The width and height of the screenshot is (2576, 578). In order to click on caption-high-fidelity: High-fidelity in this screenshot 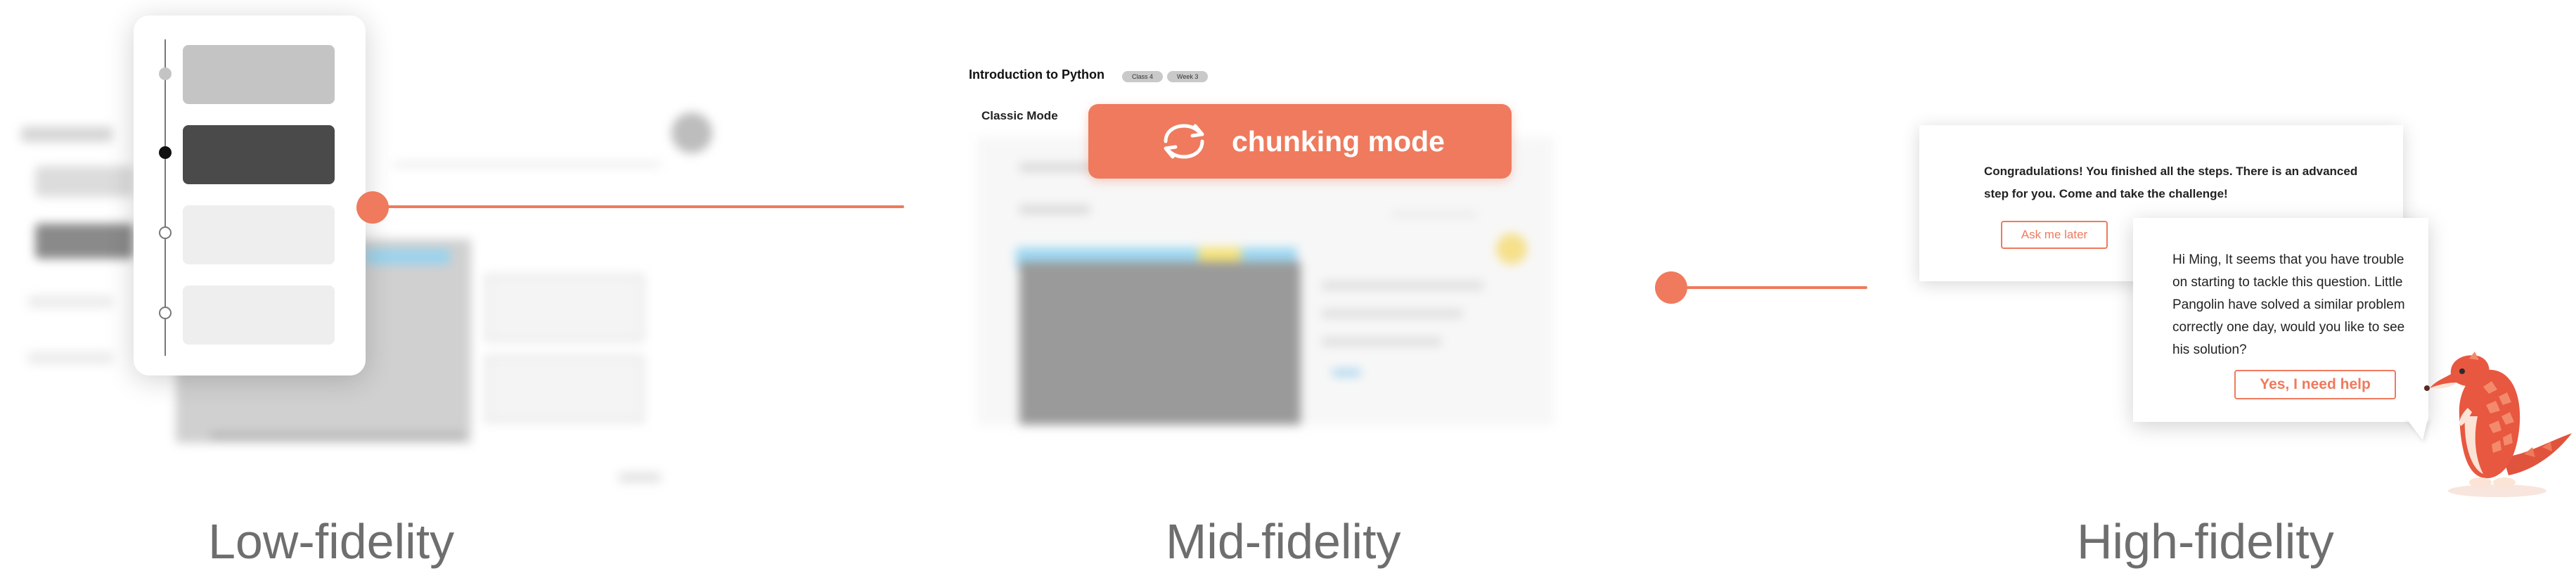, I will do `click(2205, 541)`.